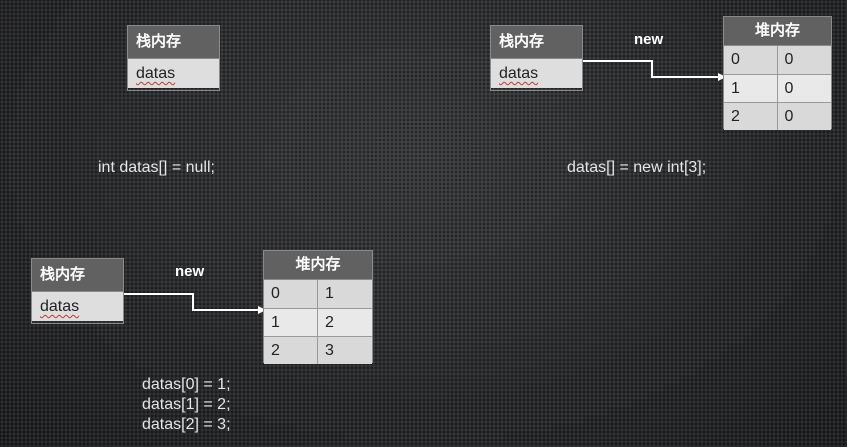 This screenshot has width=847, height=447. I want to click on heap-value-cell: 2, so click(345, 322).